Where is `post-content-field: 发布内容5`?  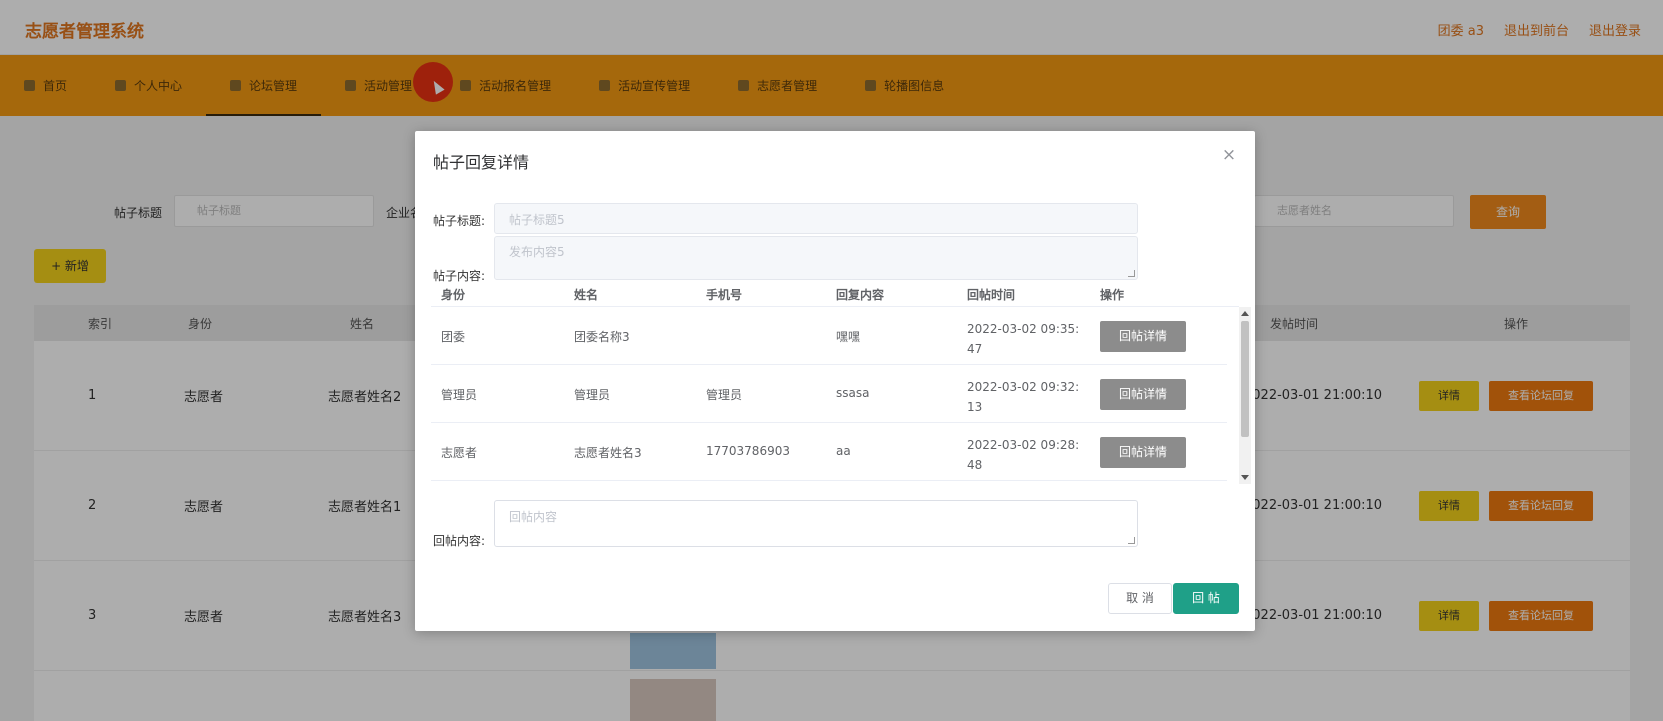 post-content-field: 发布内容5 is located at coordinates (816, 258).